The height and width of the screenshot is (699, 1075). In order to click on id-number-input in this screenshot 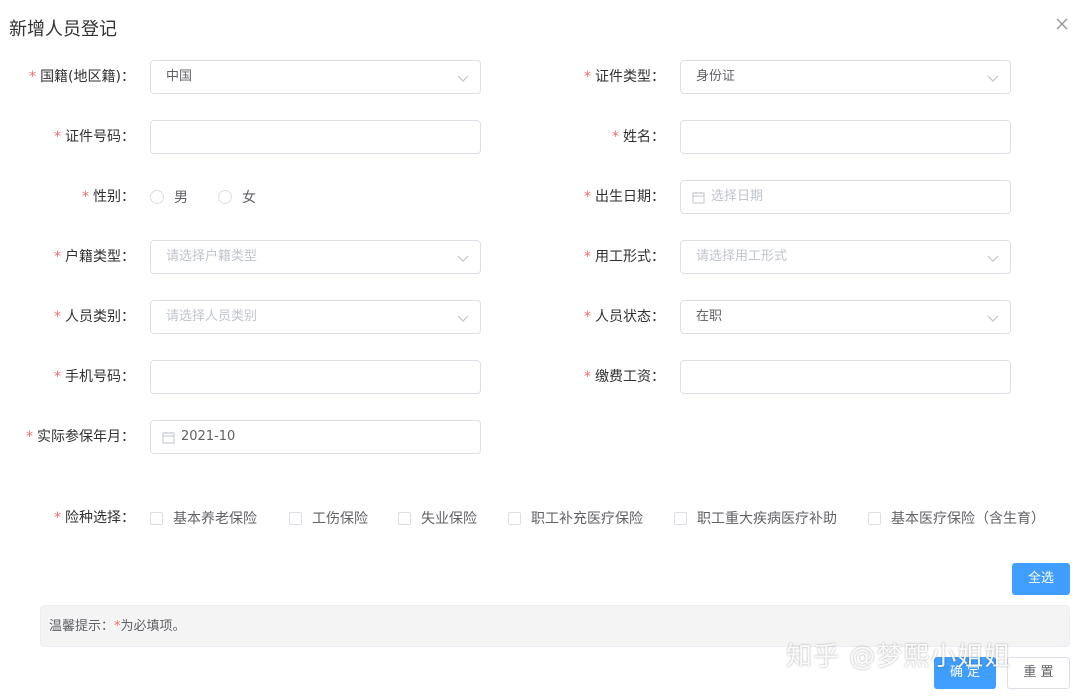, I will do `click(315, 137)`.